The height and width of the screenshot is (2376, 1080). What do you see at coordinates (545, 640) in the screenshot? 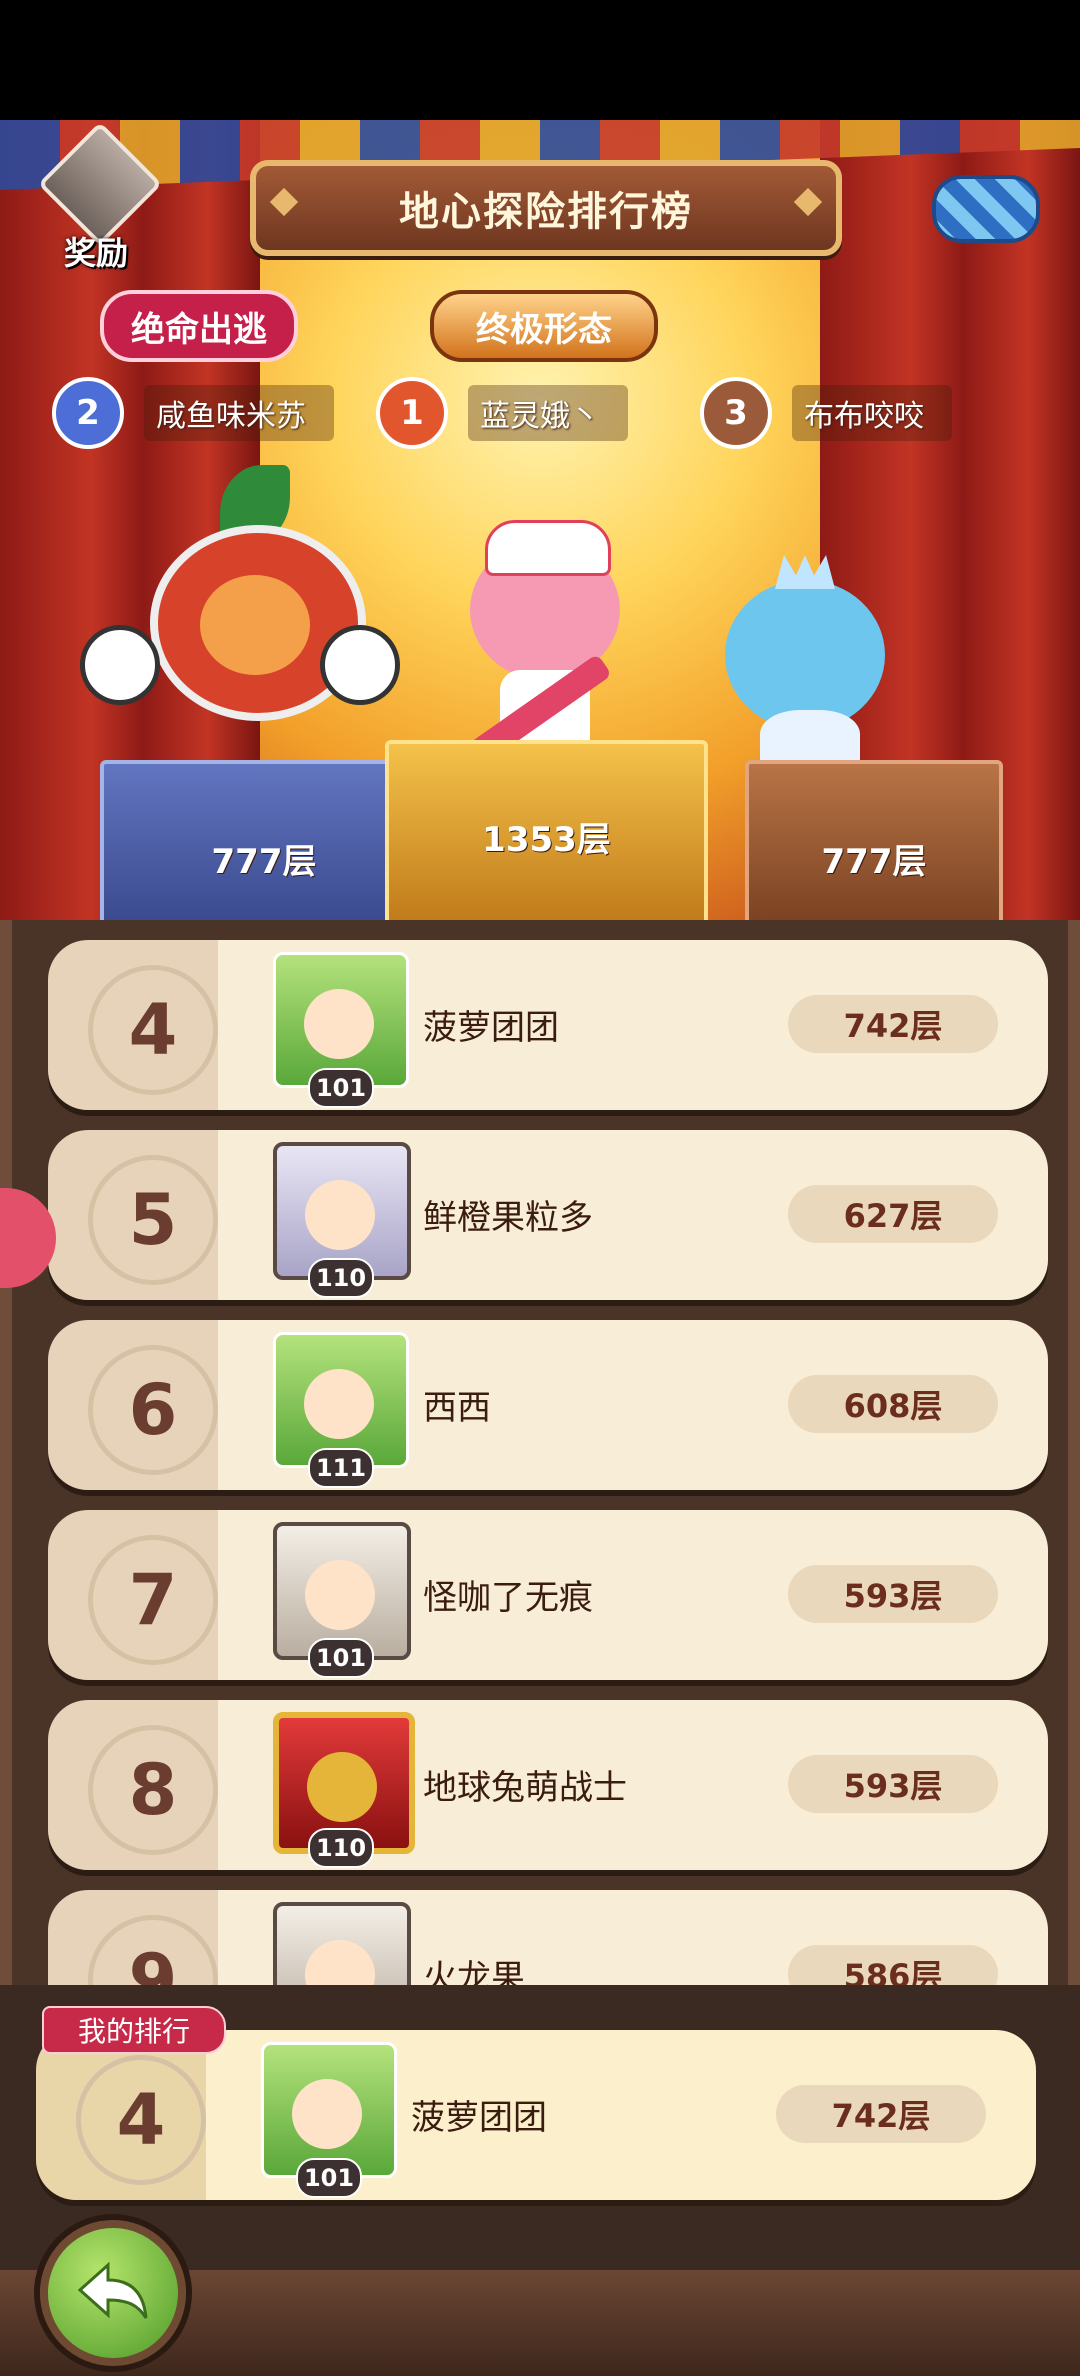
I see `character-nurse` at bounding box center [545, 640].